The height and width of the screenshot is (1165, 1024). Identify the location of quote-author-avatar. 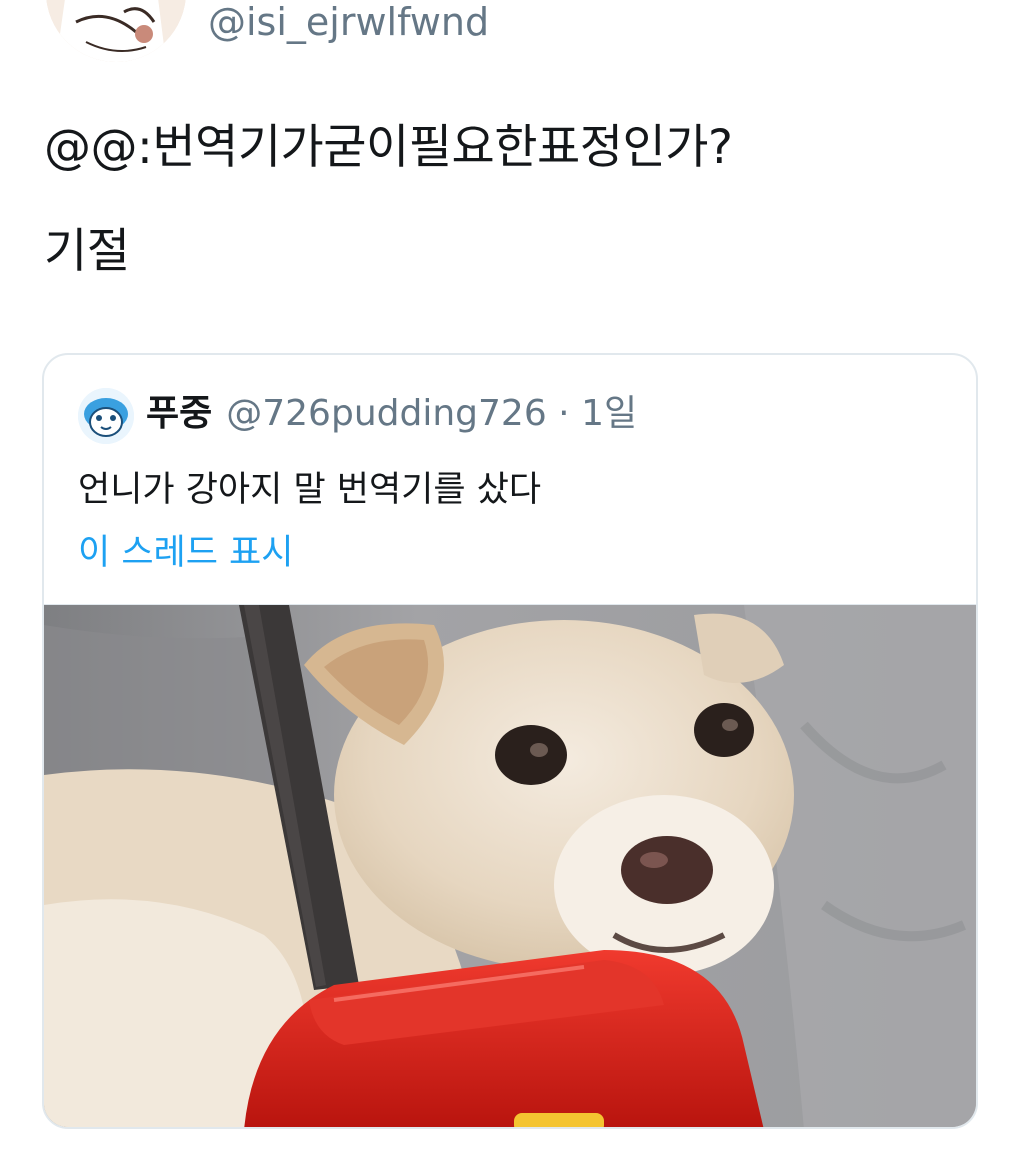
(106, 416).